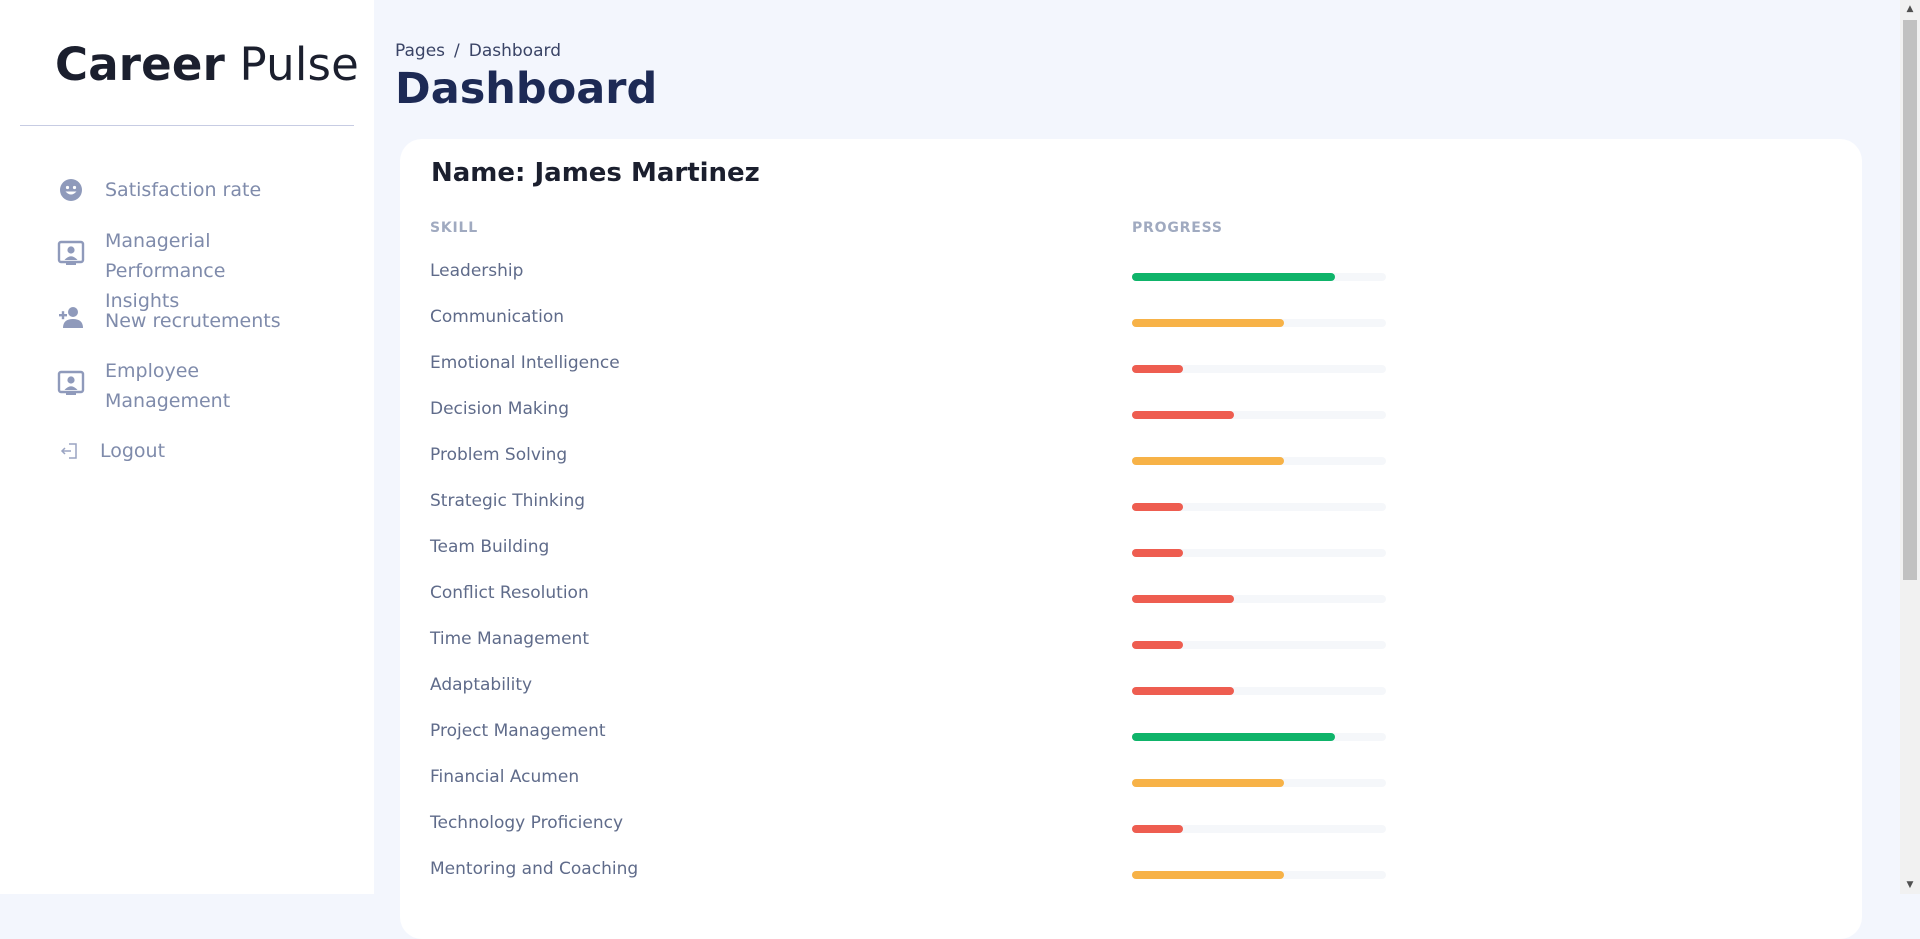 The height and width of the screenshot is (939, 1920). I want to click on sidebar-item-label: Employee Management, so click(168, 386).